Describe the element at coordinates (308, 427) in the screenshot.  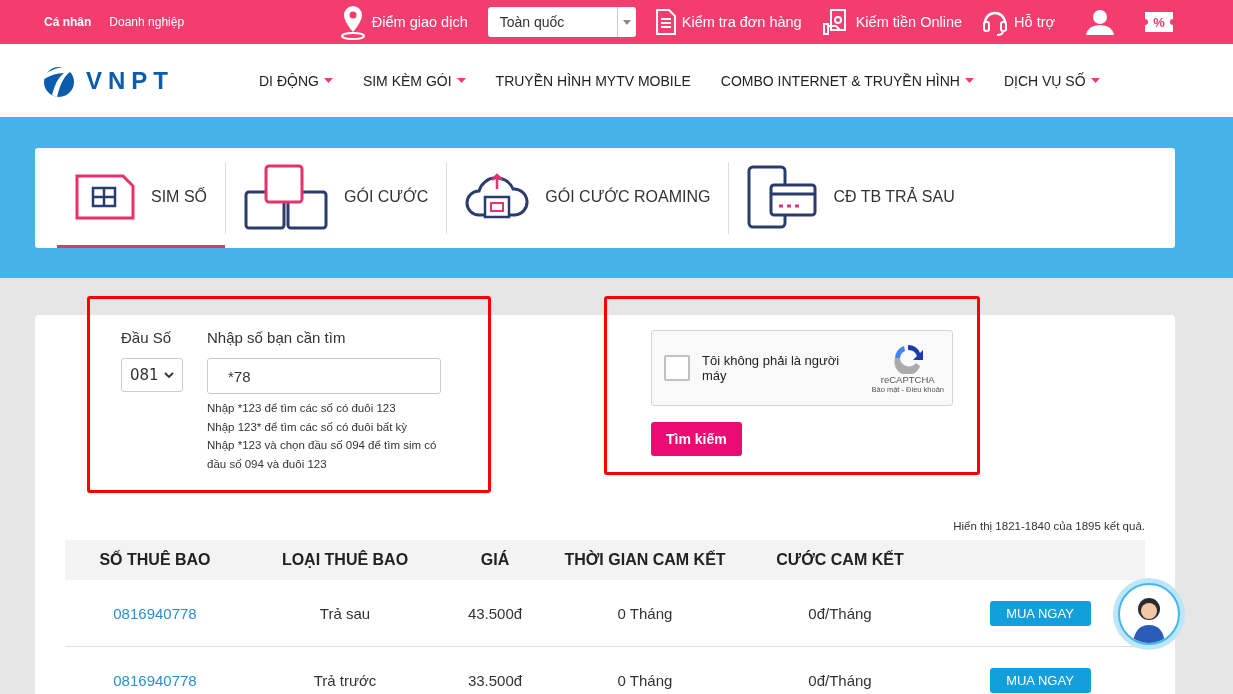
I see `hint-text: Nhập 123* để tìm các số có đuôi bất kỳ` at that location.